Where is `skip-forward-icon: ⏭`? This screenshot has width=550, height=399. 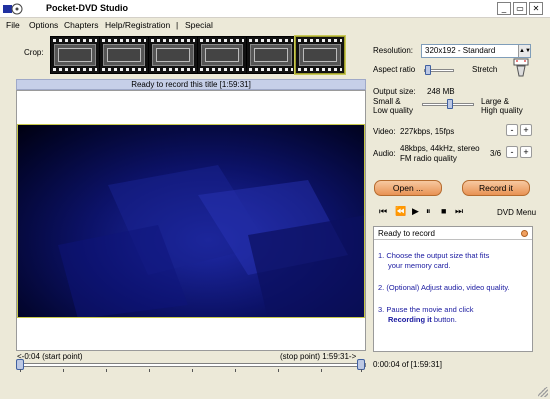 skip-forward-icon: ⏭ is located at coordinates (459, 211).